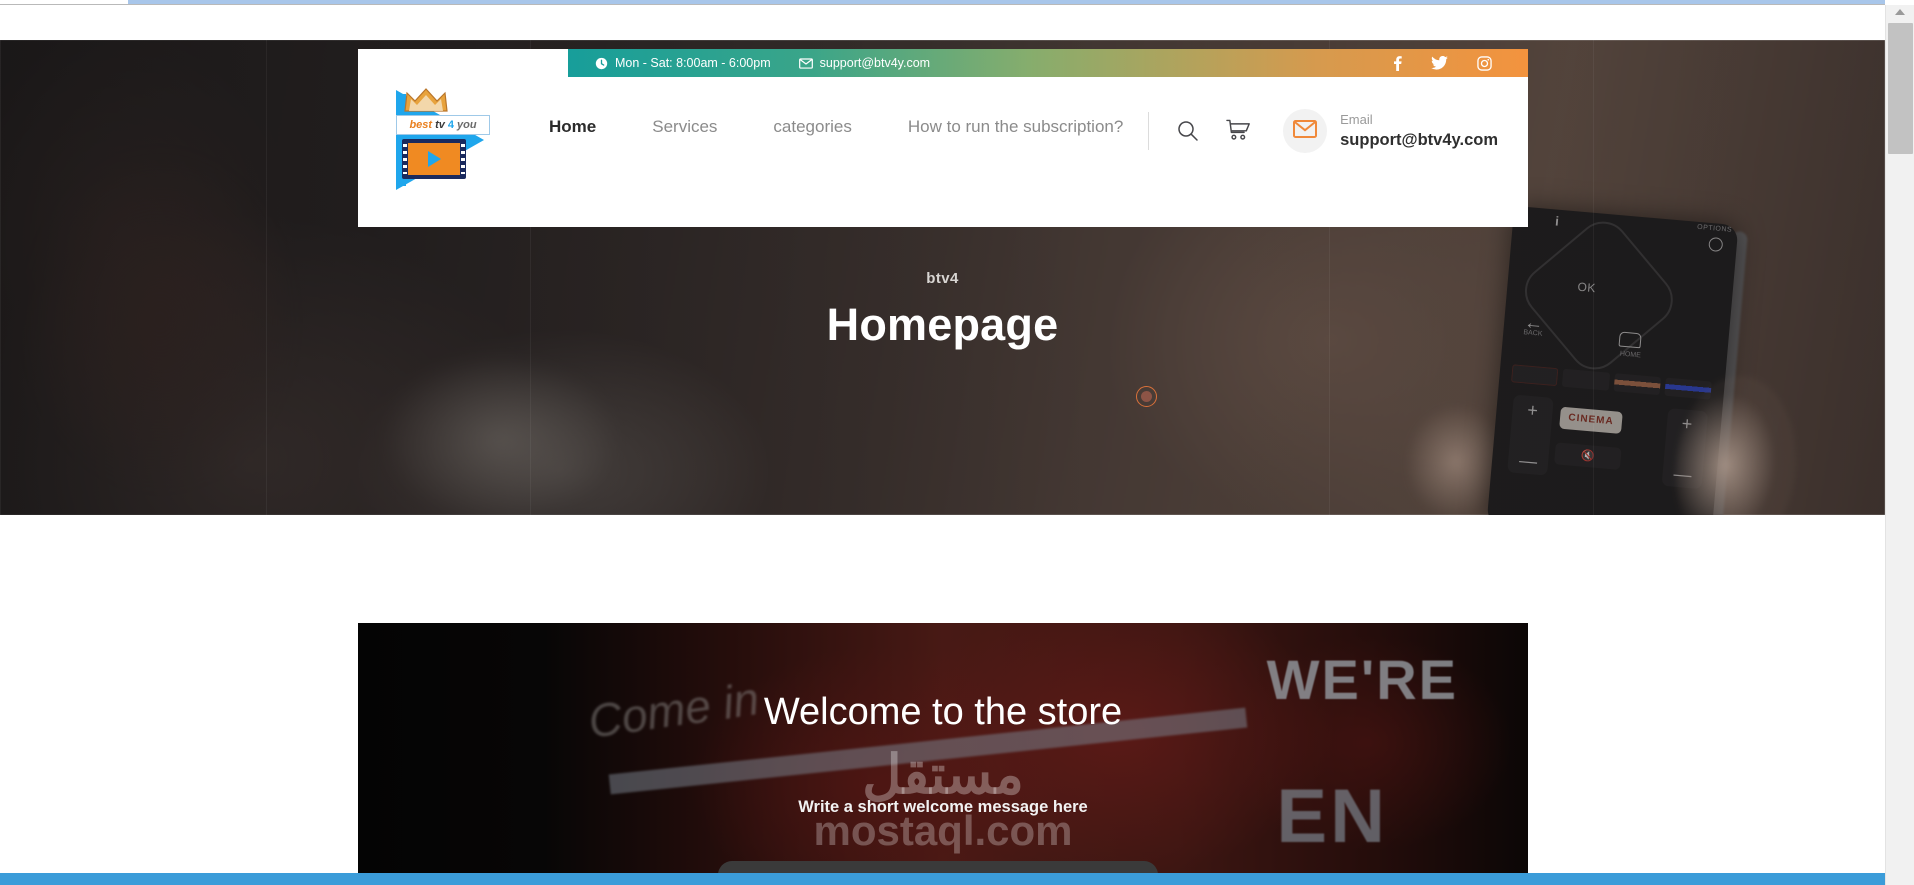  What do you see at coordinates (1419, 139) in the screenshot?
I see `contact-email-value: support@btv4y.com` at bounding box center [1419, 139].